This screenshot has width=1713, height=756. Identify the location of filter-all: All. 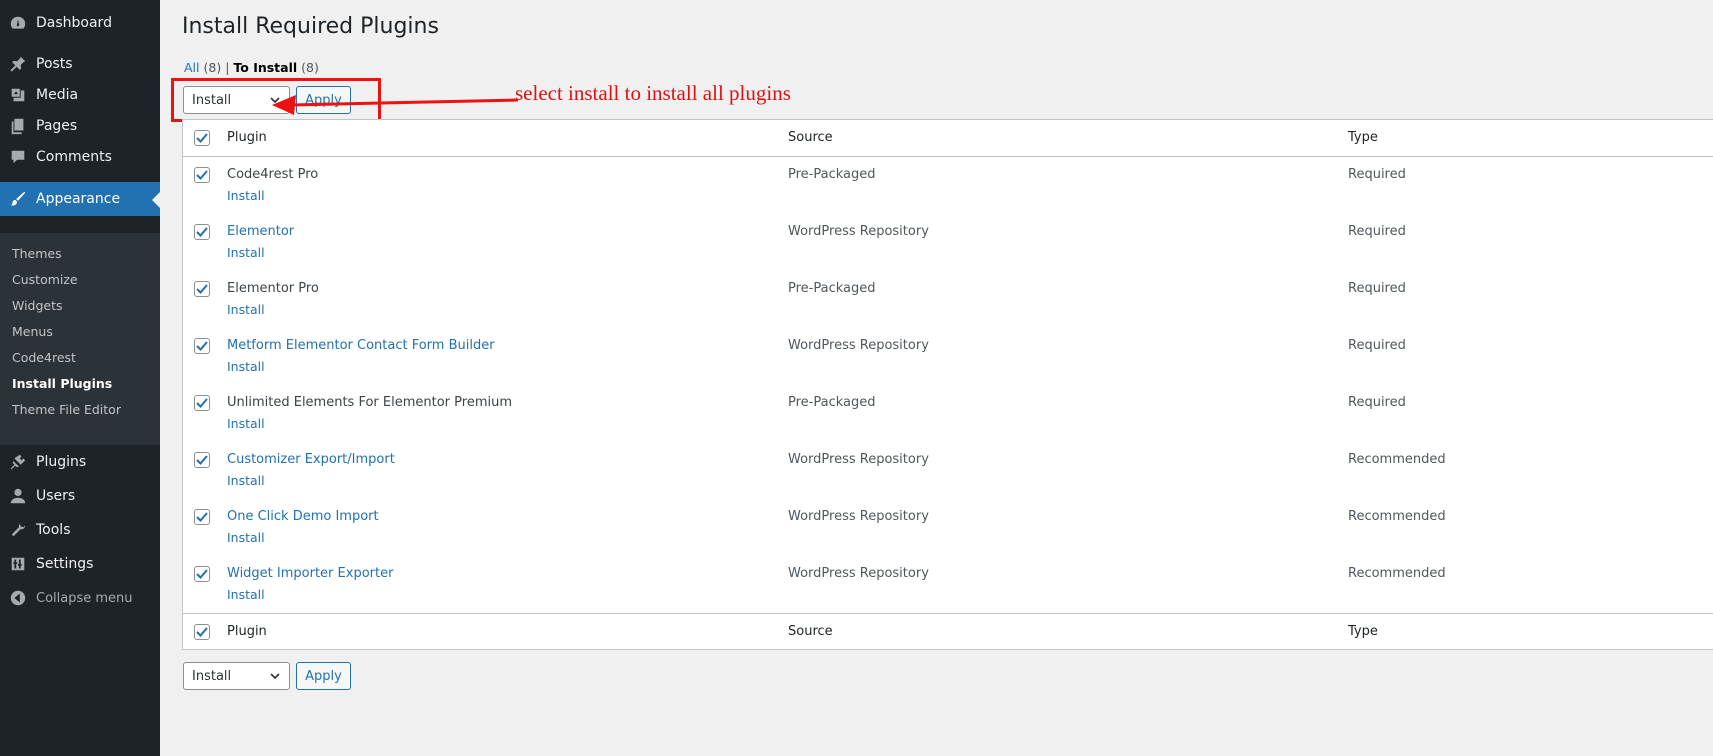
(192, 67).